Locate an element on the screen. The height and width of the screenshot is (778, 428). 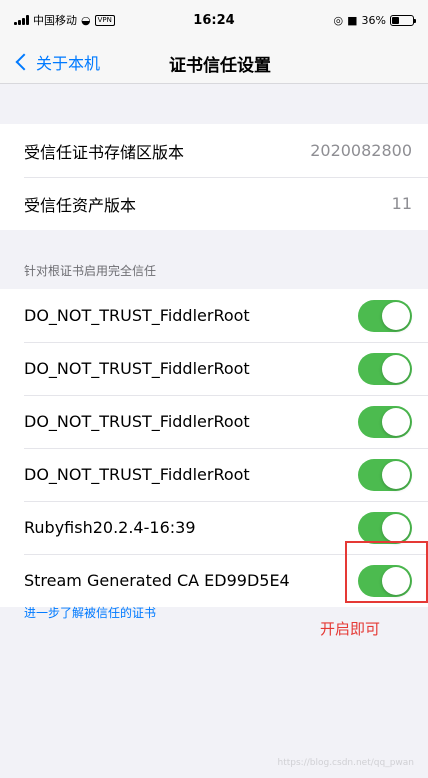
battery-percent: 36% is located at coordinates (373, 20).